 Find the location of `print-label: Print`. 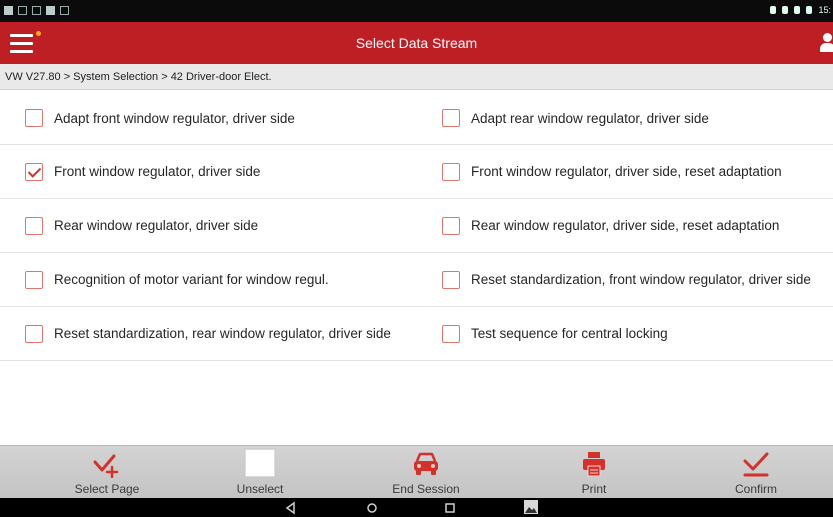

print-label: Print is located at coordinates (594, 489).